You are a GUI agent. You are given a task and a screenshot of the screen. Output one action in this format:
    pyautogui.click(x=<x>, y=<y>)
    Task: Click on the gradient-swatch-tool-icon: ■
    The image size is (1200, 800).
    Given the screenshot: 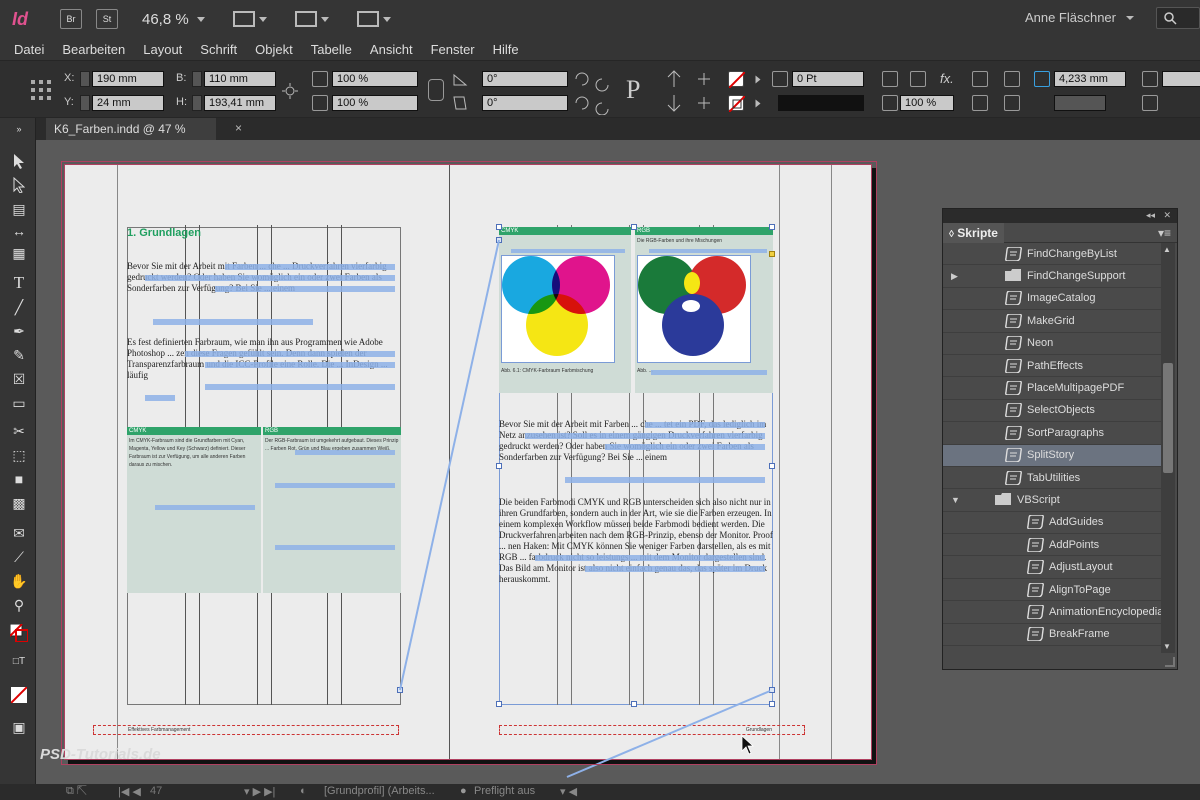 What is the action you would take?
    pyautogui.click(x=19, y=479)
    